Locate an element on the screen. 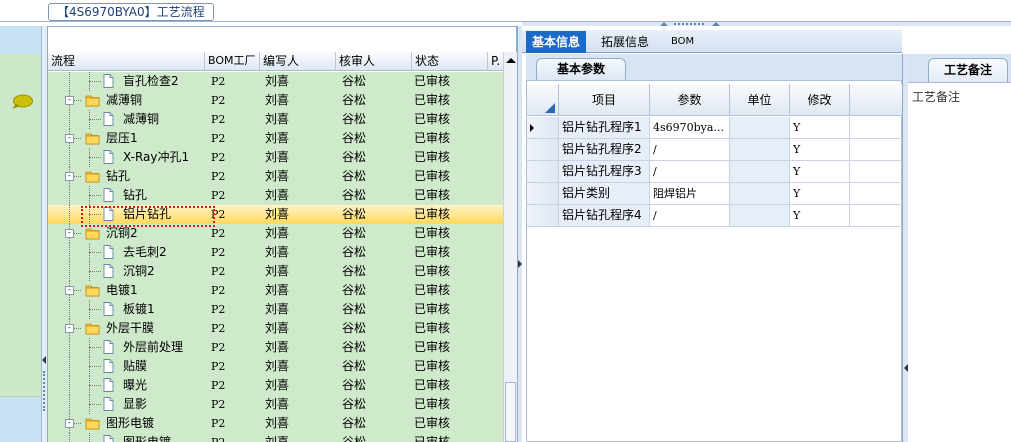 The image size is (1011, 442). tree-row: - 图形电镀 P2 刘喜 谷松 已审核 is located at coordinates (275, 423).